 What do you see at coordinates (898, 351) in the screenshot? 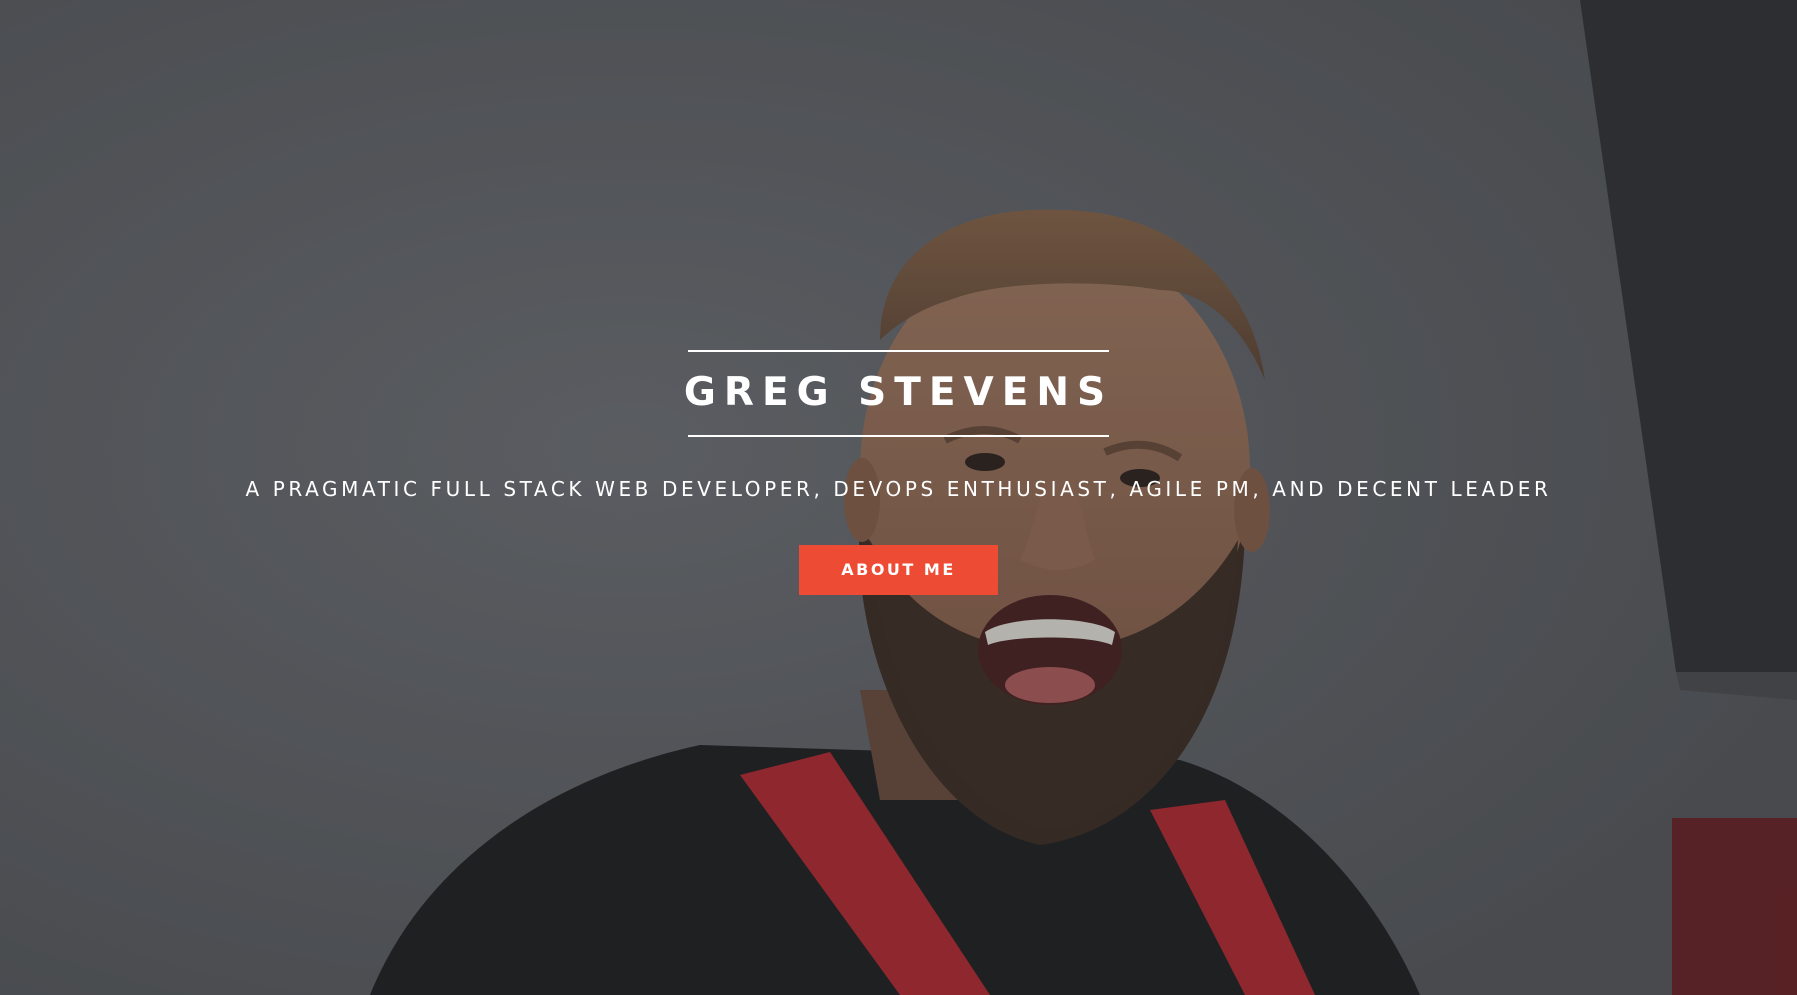
I see `title-top-divider` at bounding box center [898, 351].